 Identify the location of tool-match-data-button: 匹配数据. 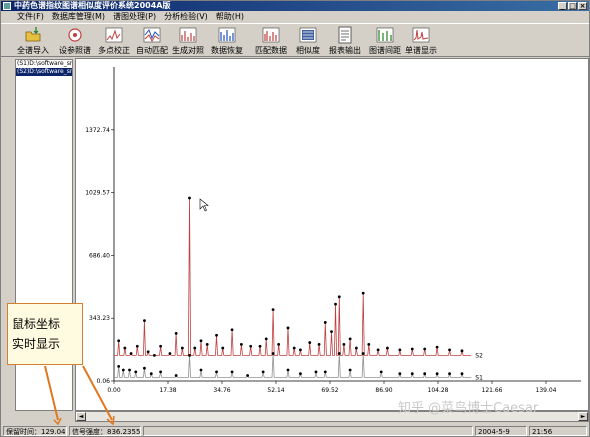
(271, 41).